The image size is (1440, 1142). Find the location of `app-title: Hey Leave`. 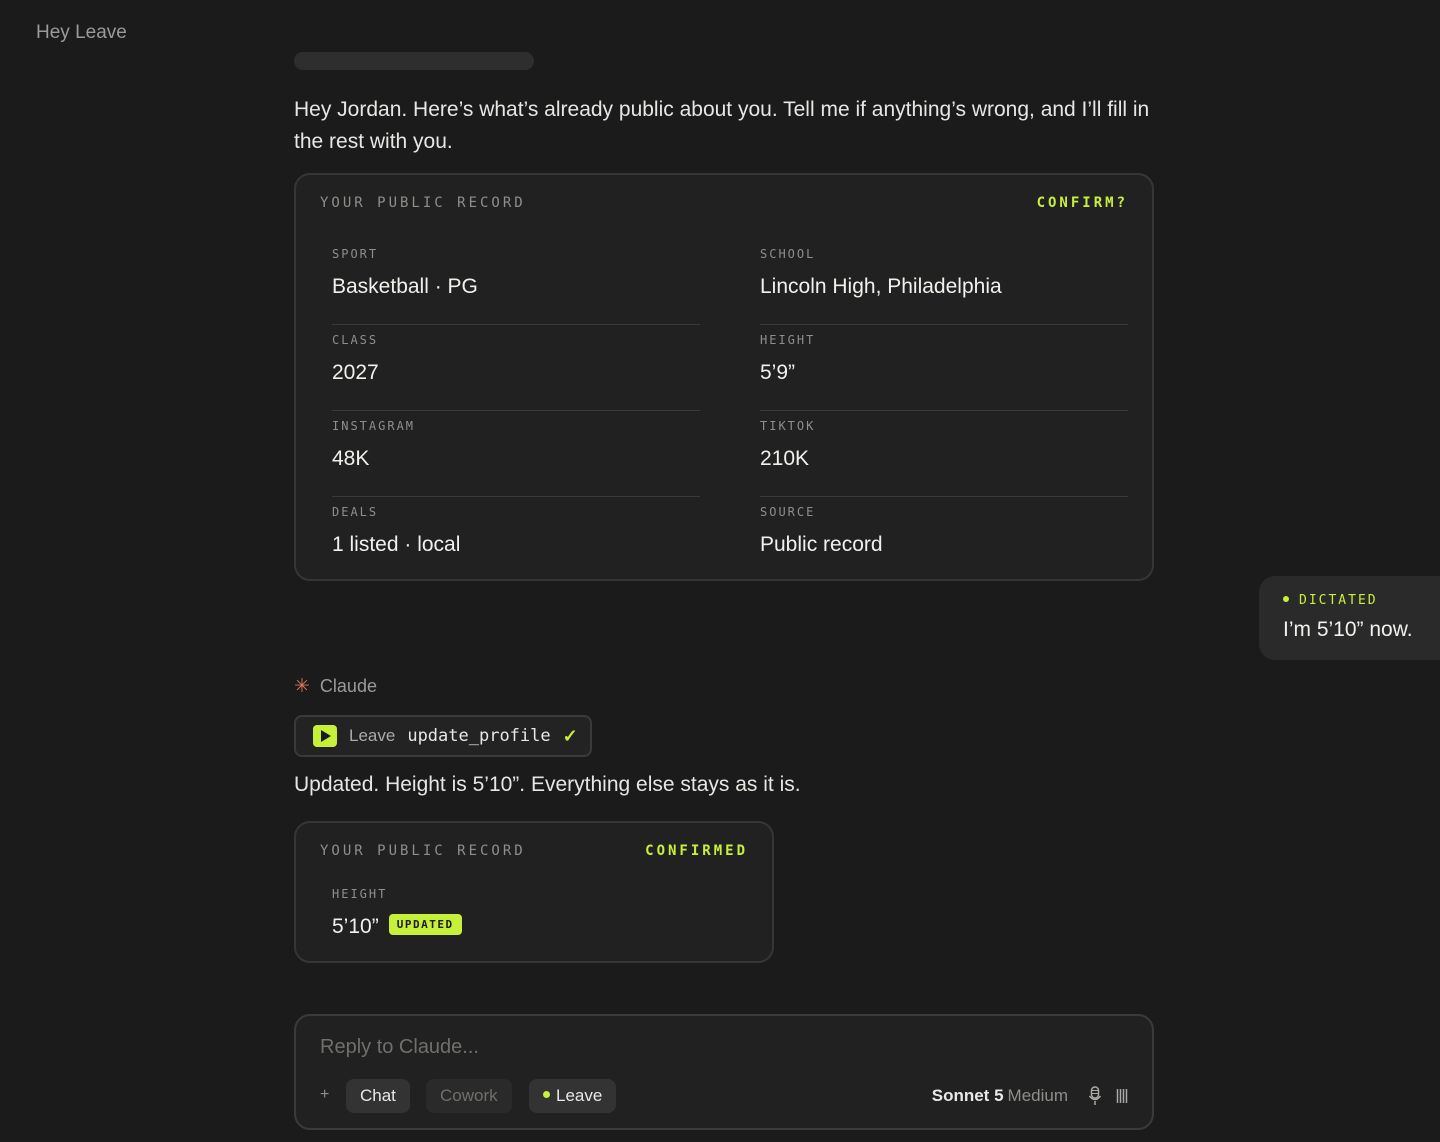

app-title: Hey Leave is located at coordinates (81, 32).